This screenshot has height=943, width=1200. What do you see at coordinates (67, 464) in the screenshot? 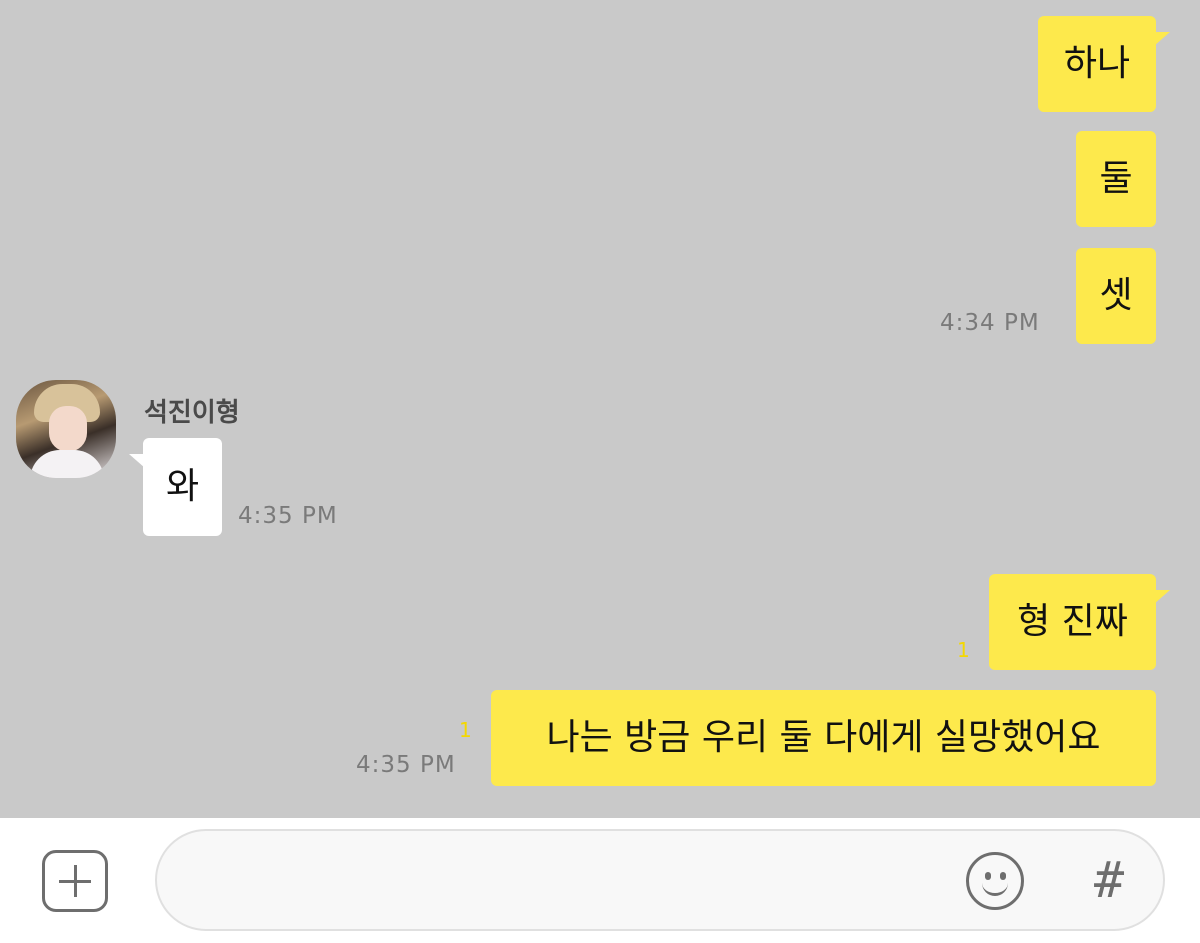
I see `avatar-shirt` at bounding box center [67, 464].